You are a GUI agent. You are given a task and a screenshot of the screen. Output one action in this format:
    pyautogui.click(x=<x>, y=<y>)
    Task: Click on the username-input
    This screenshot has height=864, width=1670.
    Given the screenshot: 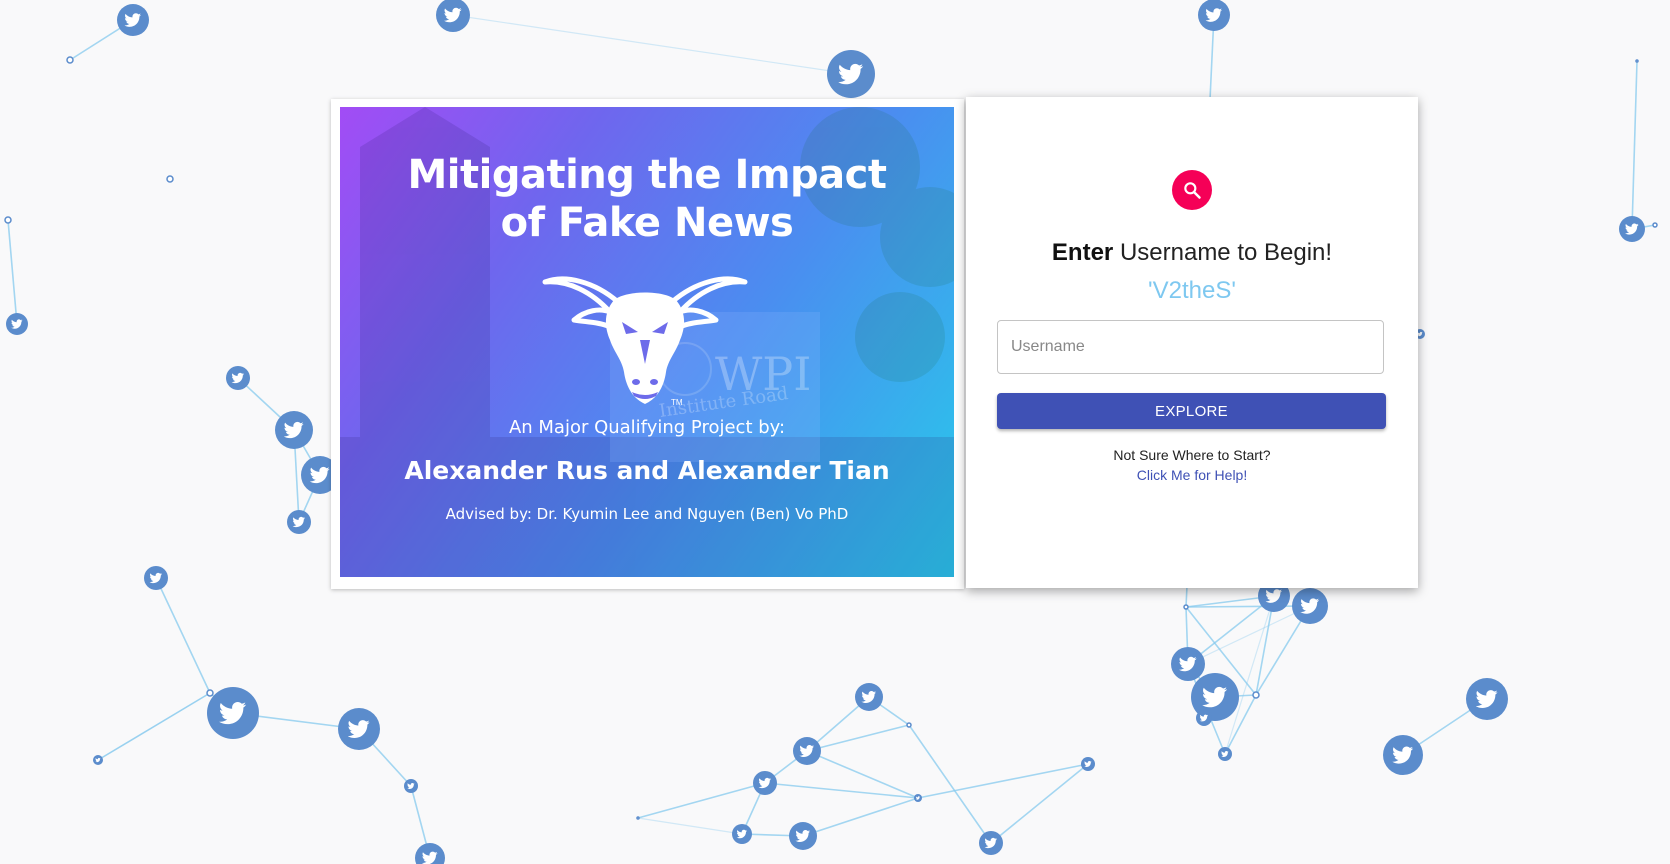 What is the action you would take?
    pyautogui.click(x=1190, y=347)
    